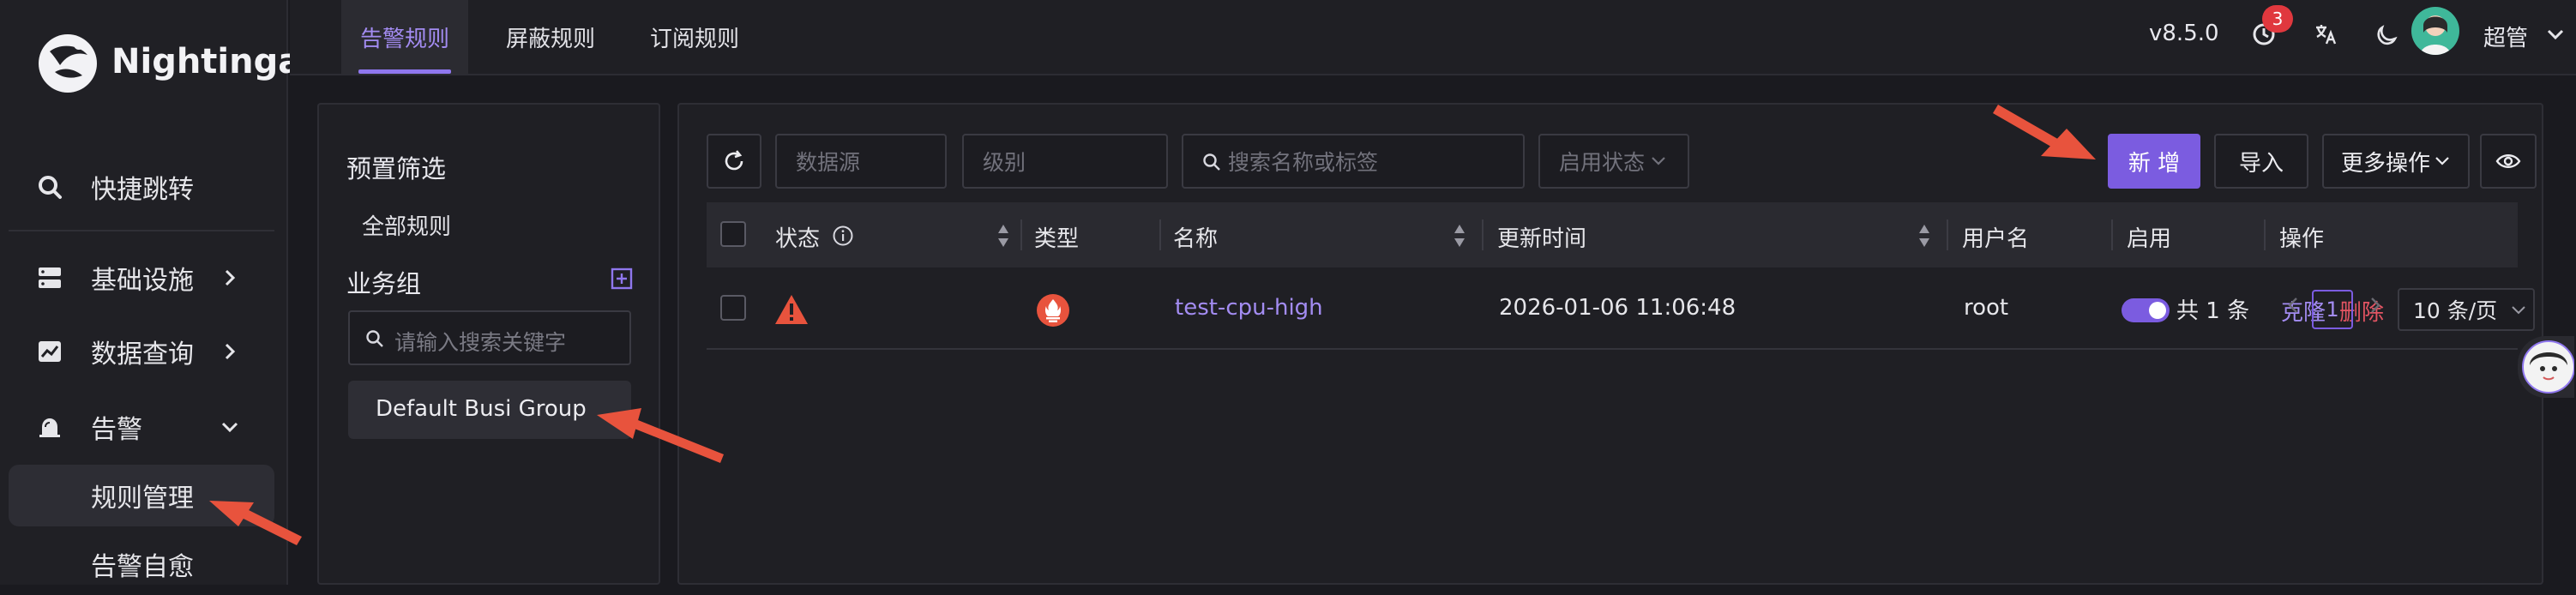 The image size is (2576, 595). Describe the element at coordinates (1057, 239) in the screenshot. I see `column-header-type: 类型` at that location.